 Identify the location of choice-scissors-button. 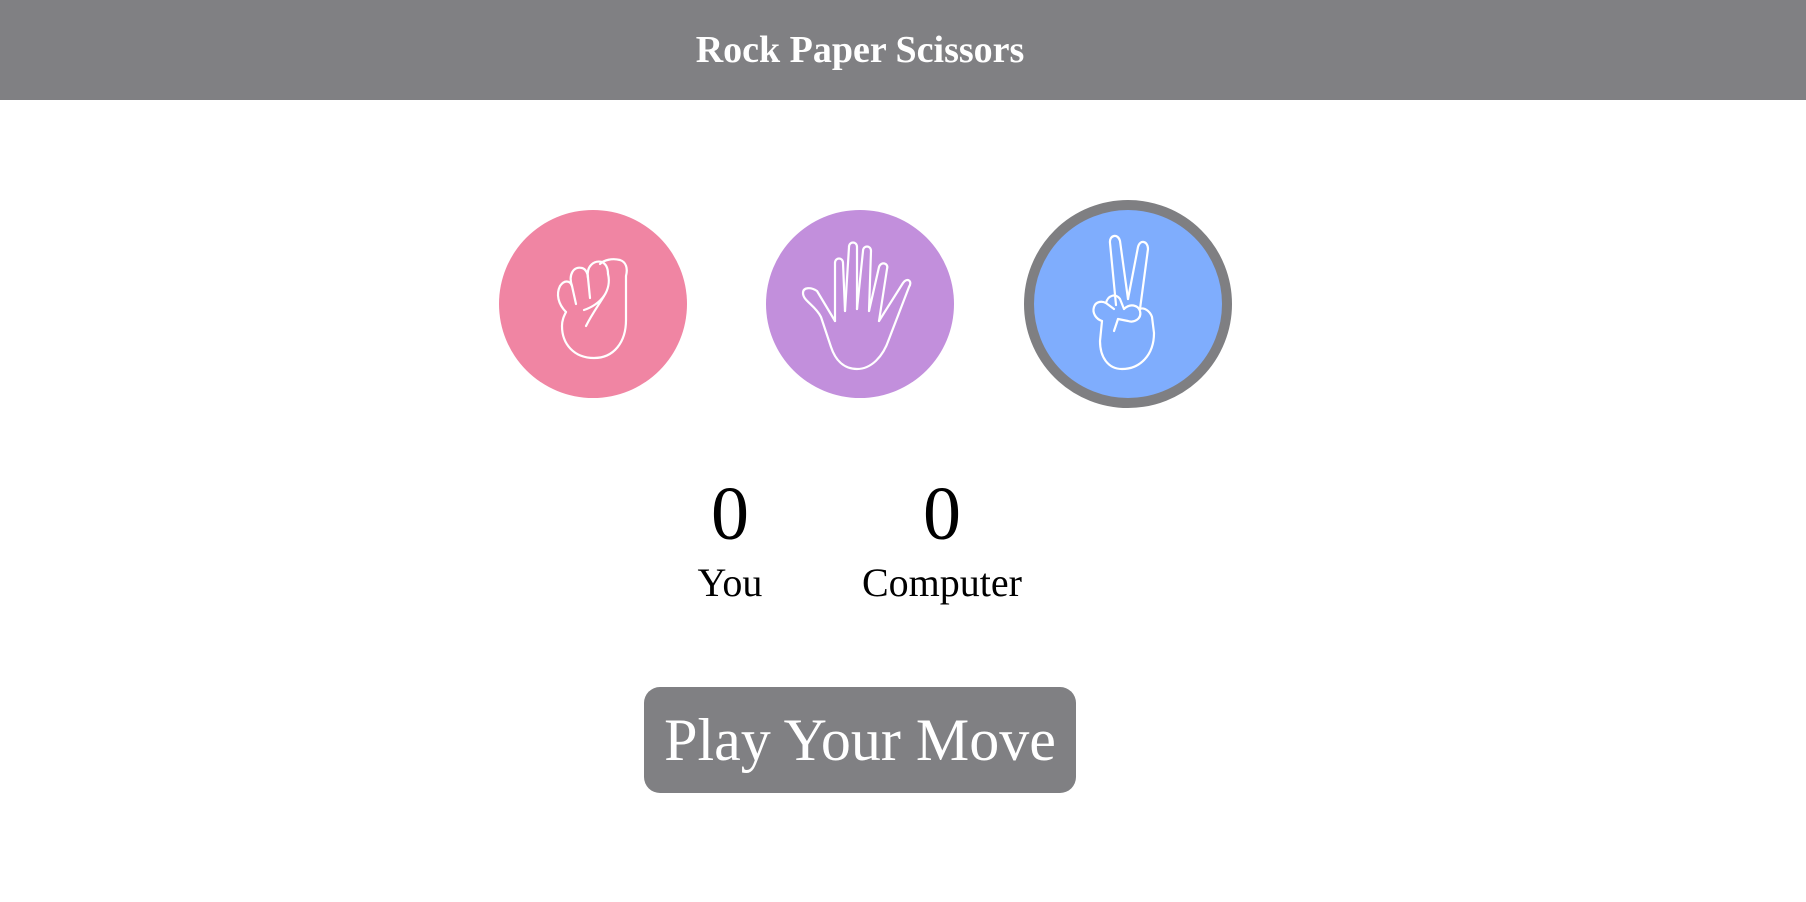
(1128, 304).